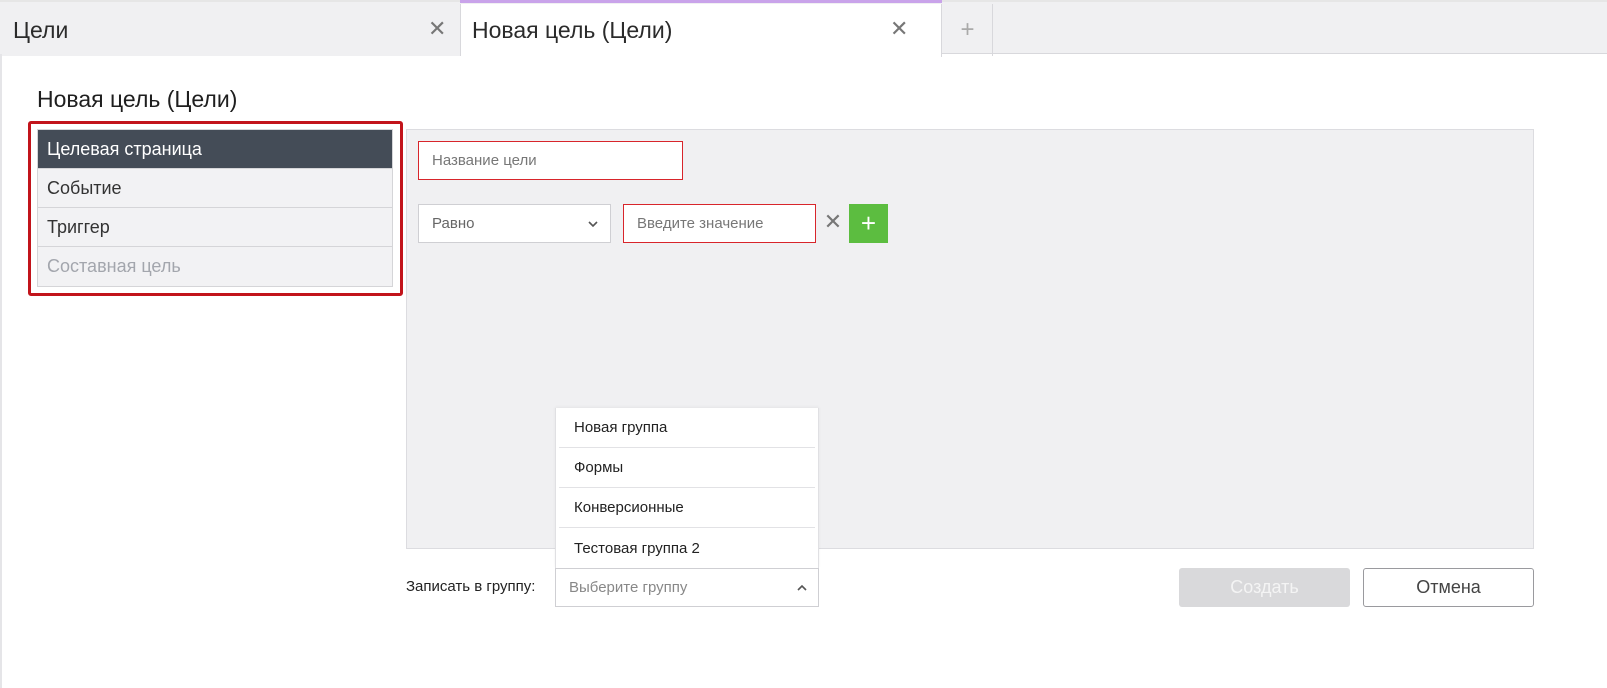 This screenshot has height=688, width=1607. I want to click on group-select: Выберите группу, so click(687, 587).